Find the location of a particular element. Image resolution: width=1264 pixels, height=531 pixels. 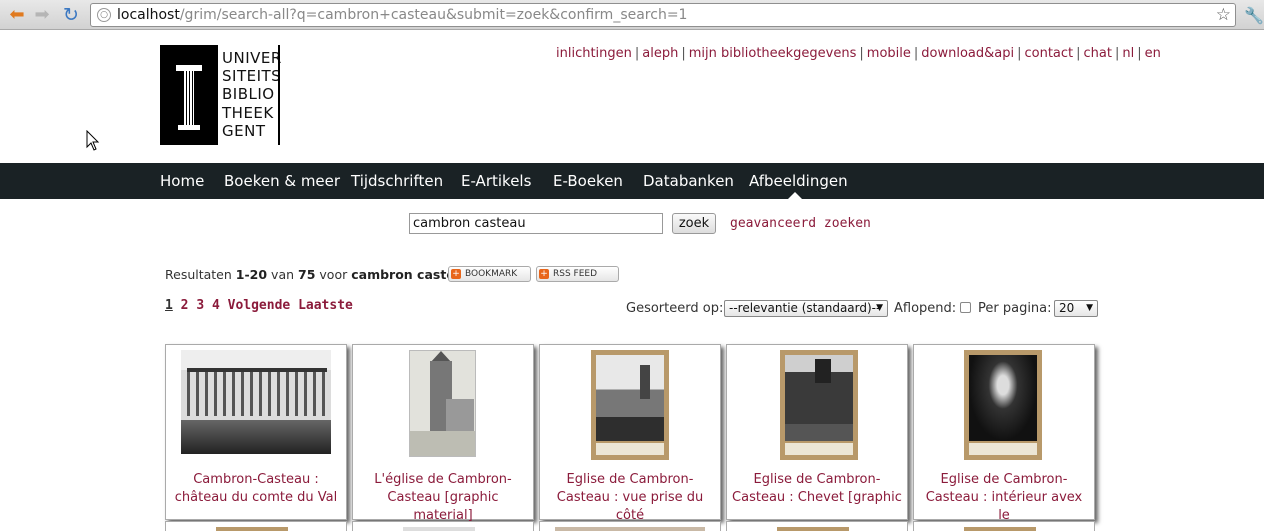

nav-e-artikels: E-Artikels is located at coordinates (496, 181).